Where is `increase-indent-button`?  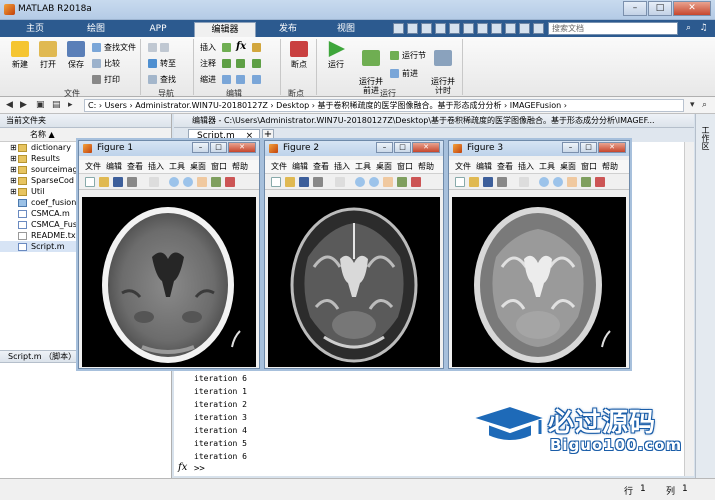
increase-indent-button is located at coordinates (242, 79).